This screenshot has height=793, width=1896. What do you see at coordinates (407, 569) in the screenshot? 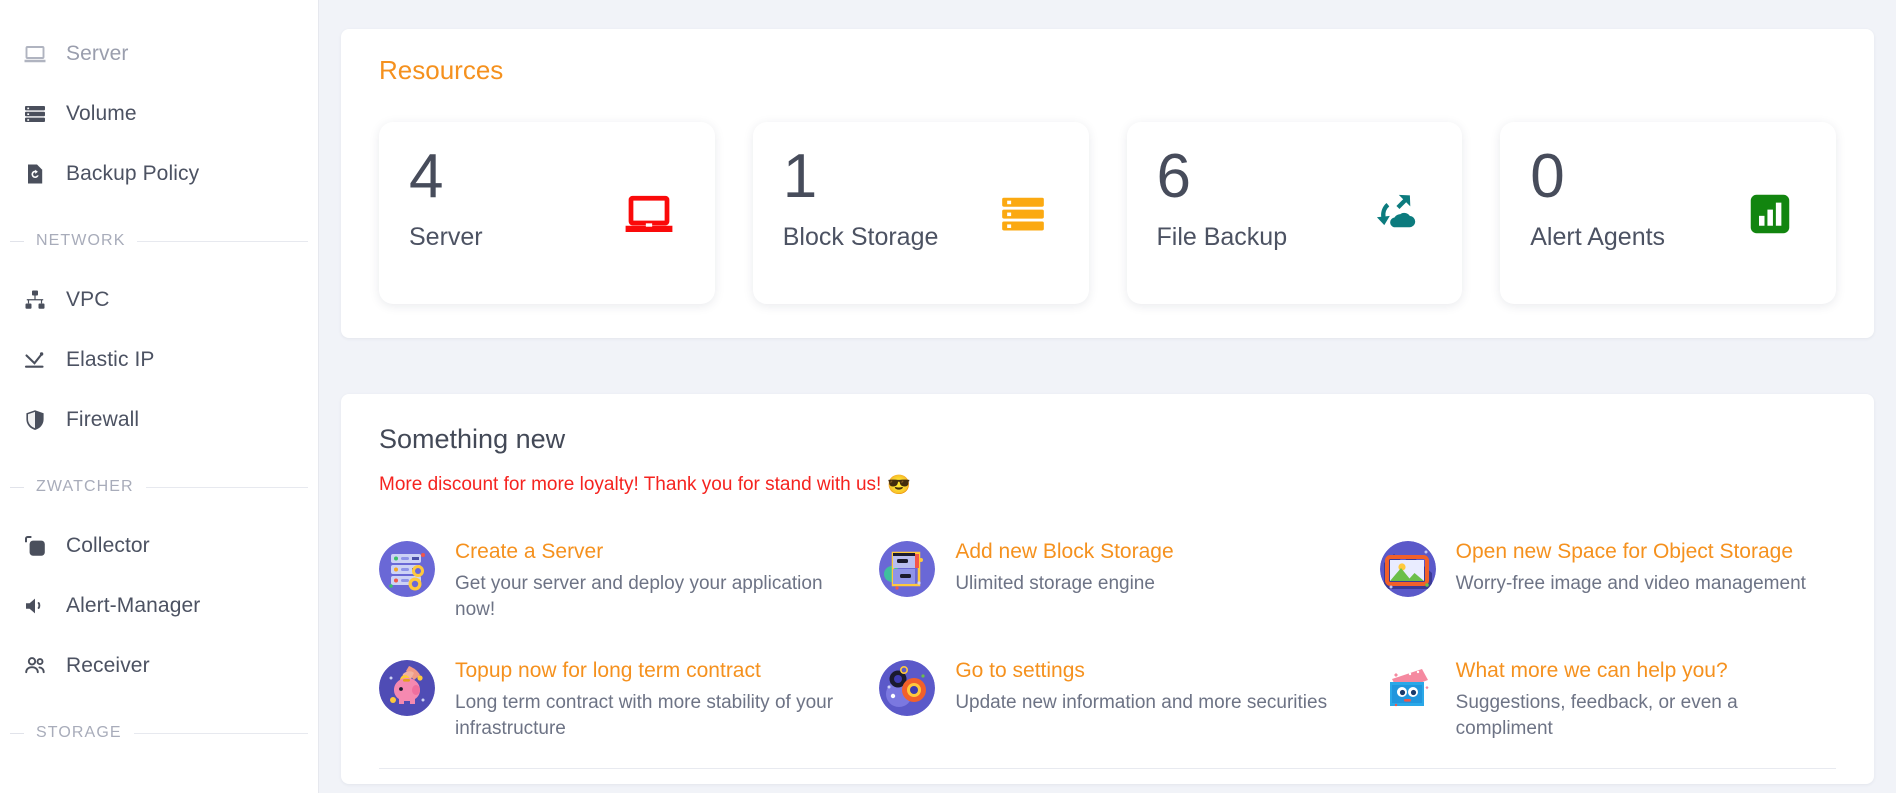
I see `server-rack-illustration` at bounding box center [407, 569].